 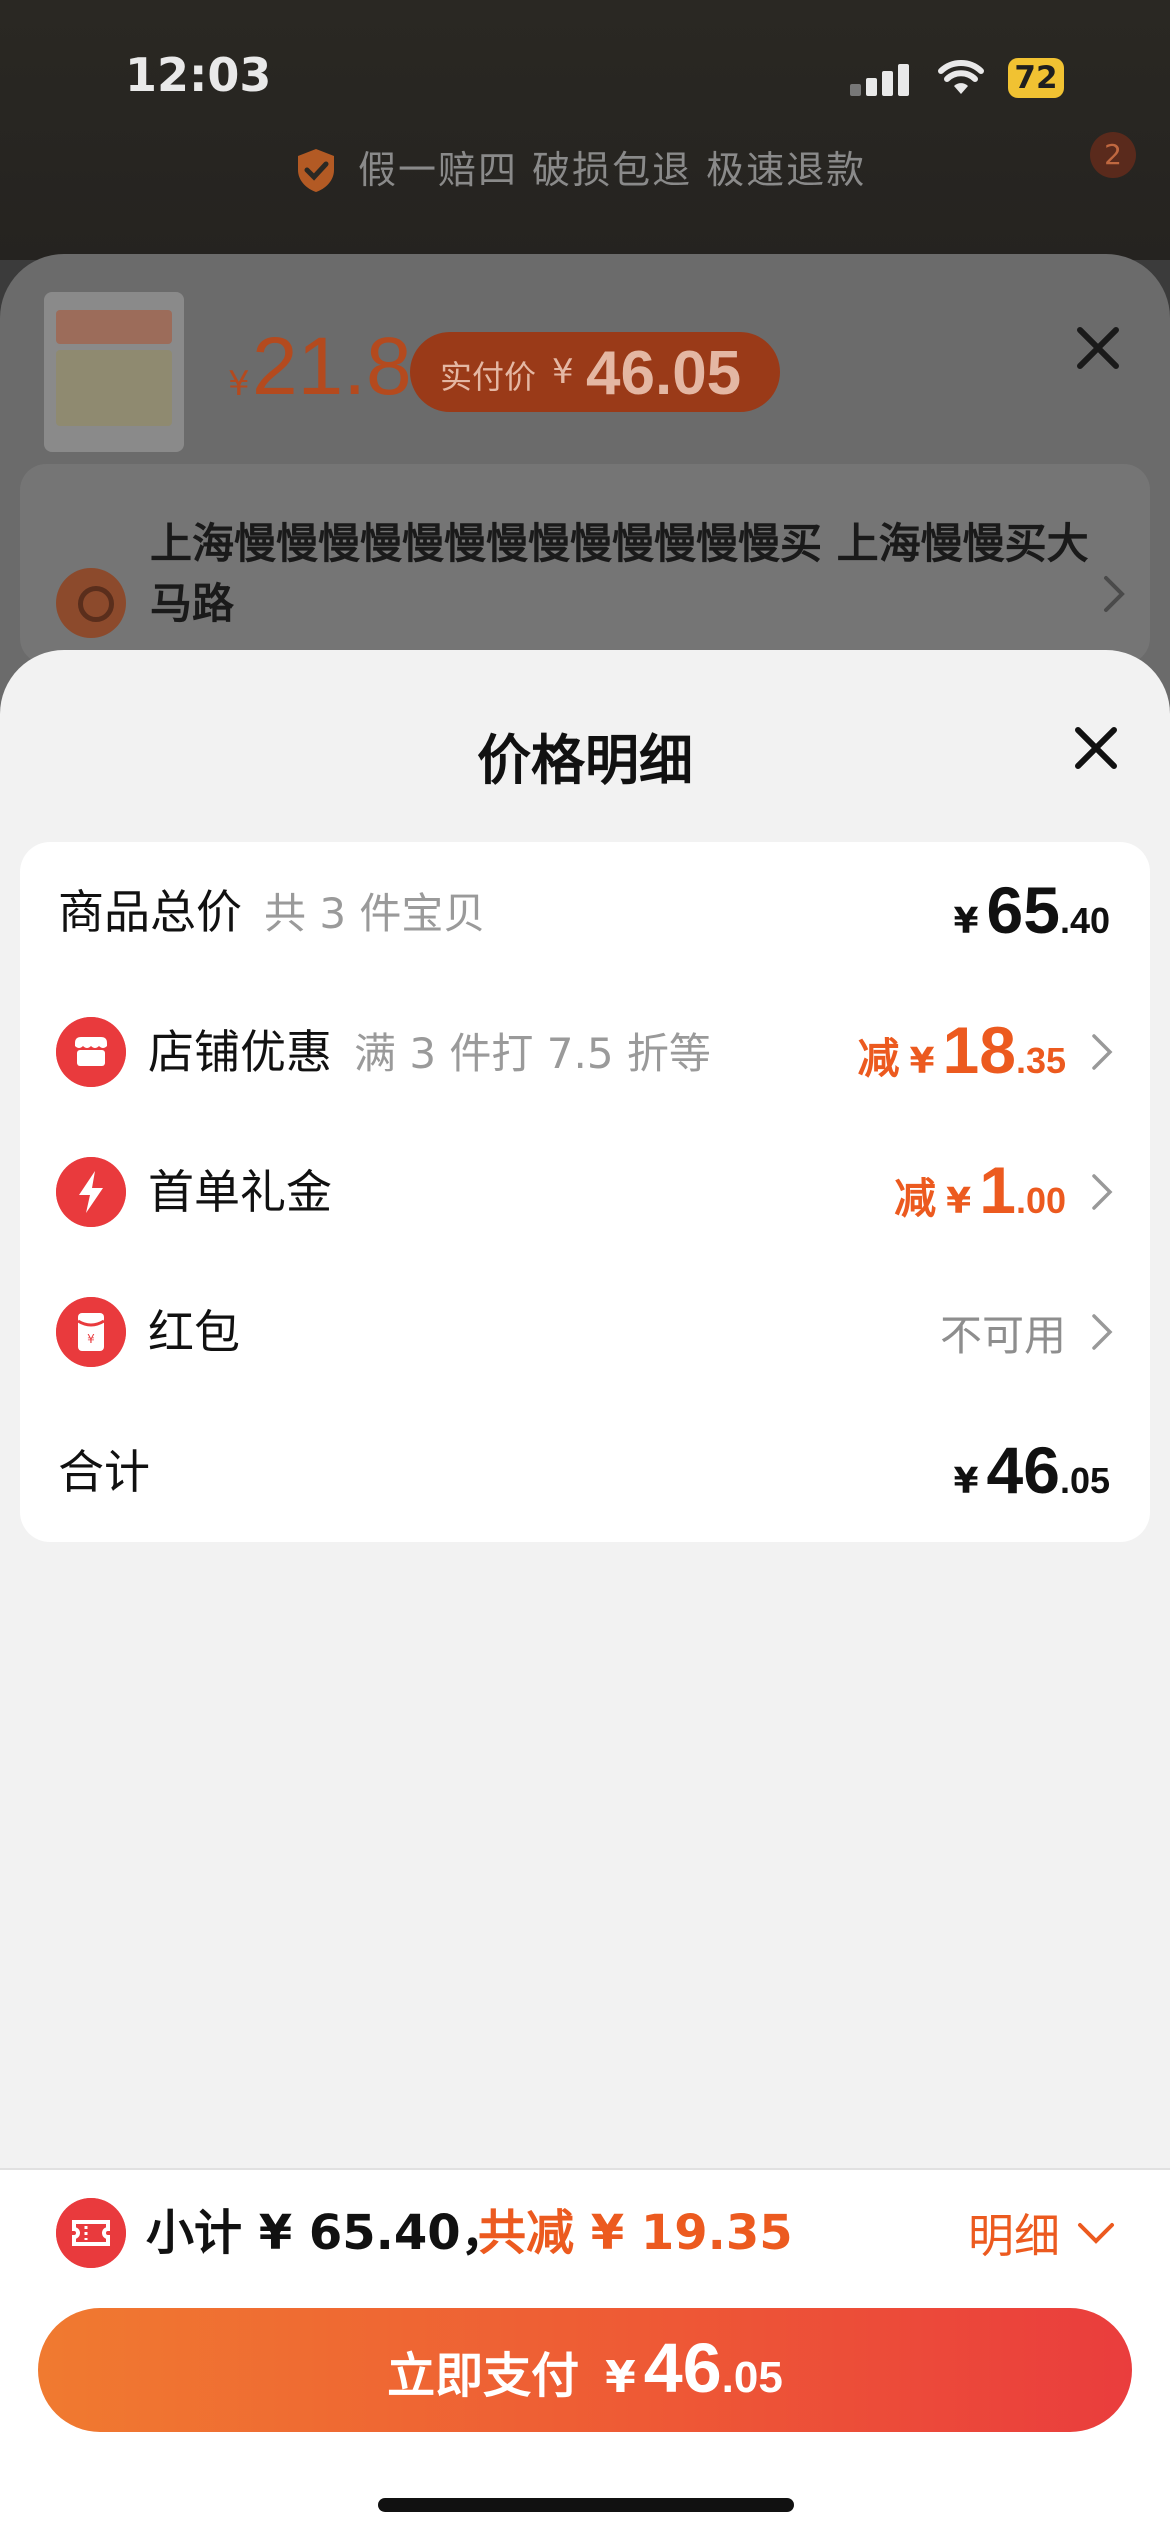 What do you see at coordinates (488, 377) in the screenshot?
I see `paid-price-label: 实付价` at bounding box center [488, 377].